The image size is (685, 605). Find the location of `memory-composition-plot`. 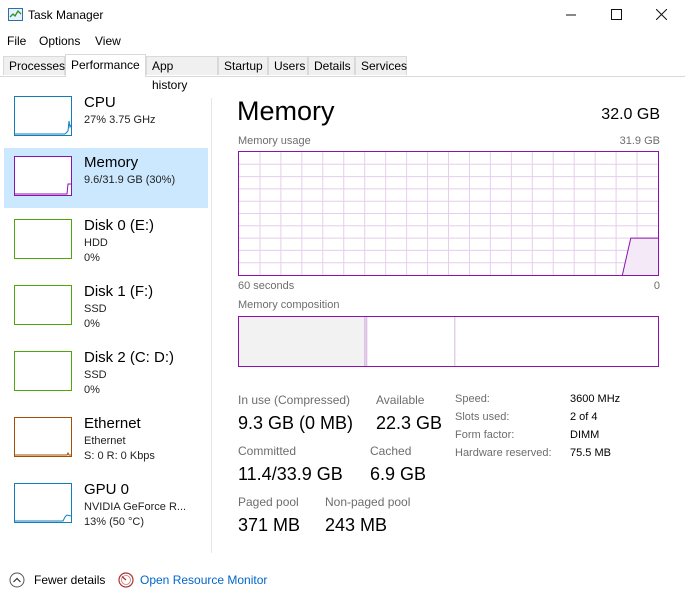

memory-composition-plot is located at coordinates (347, 341).